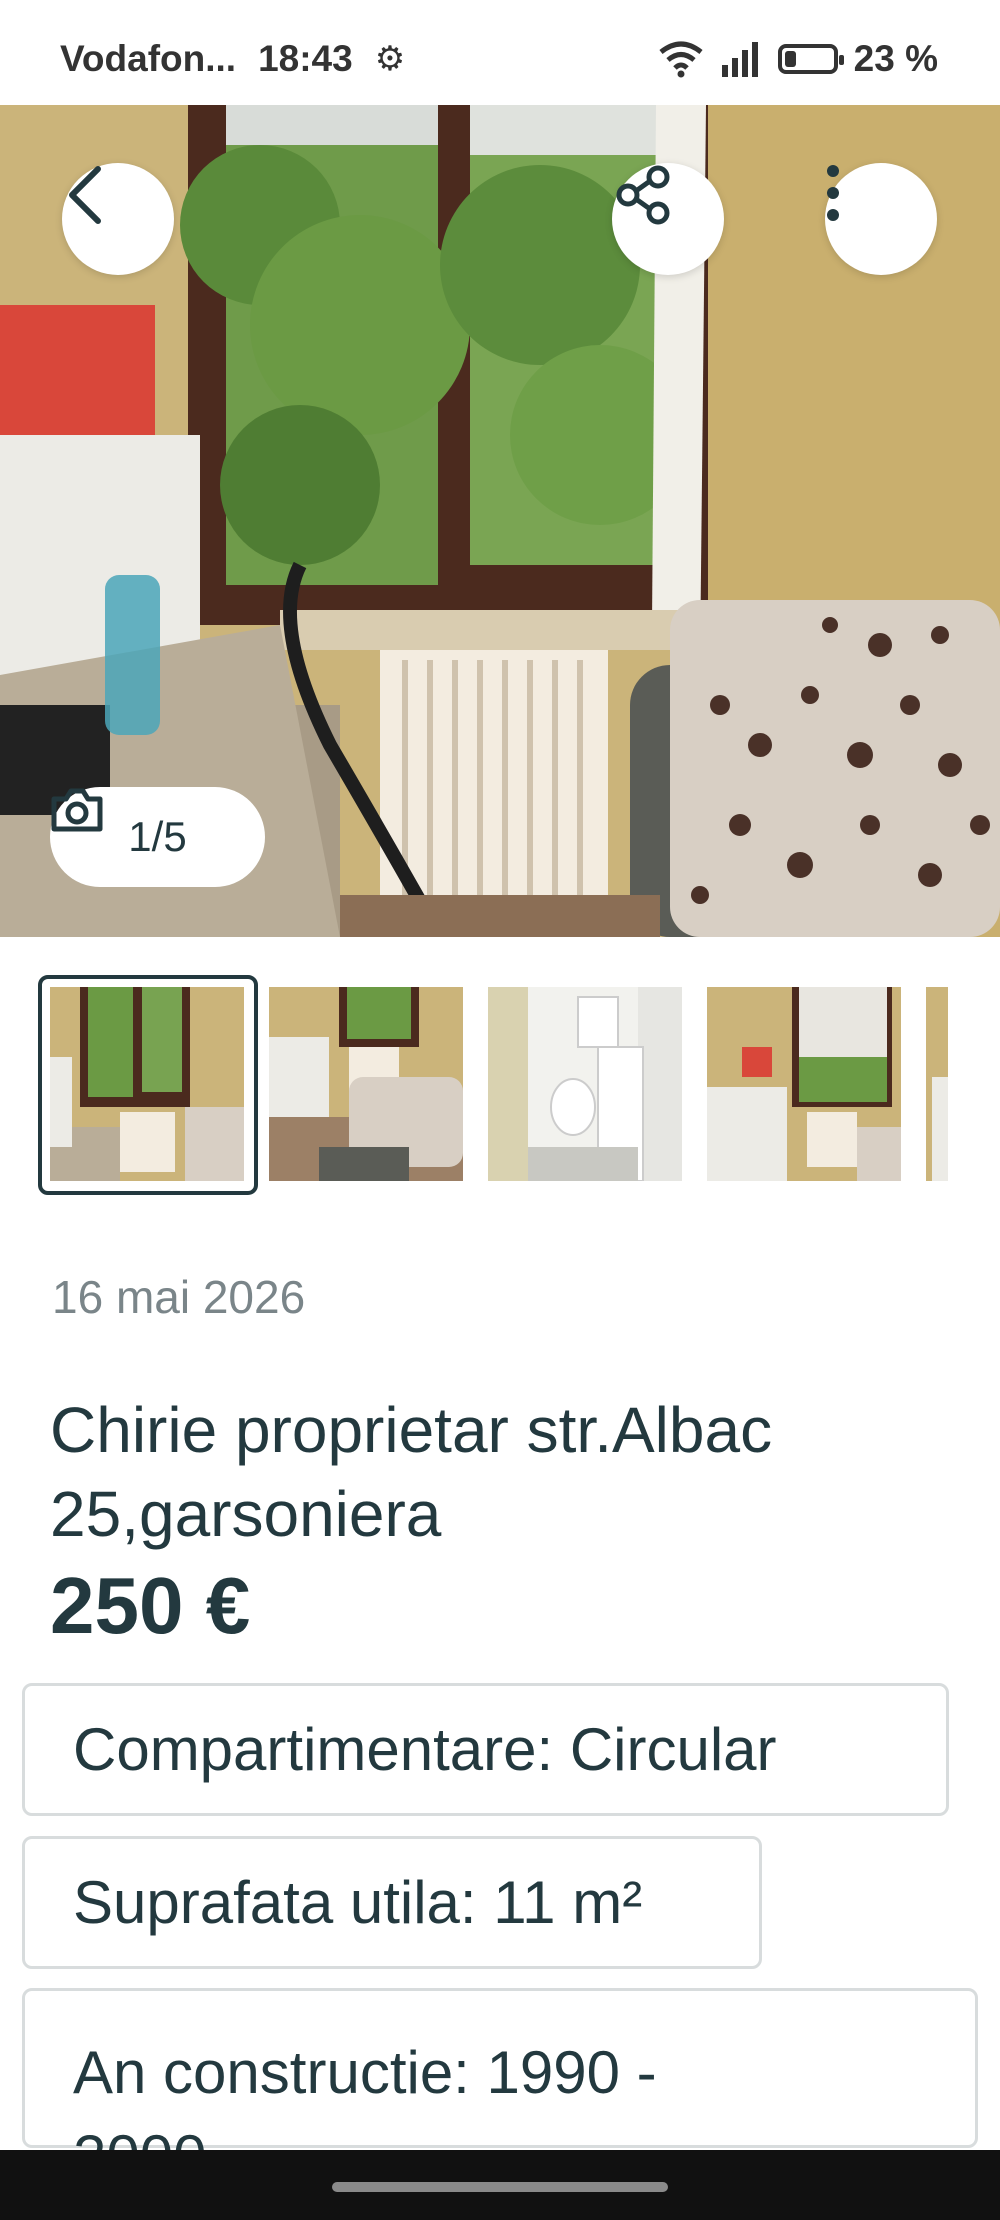 This screenshot has width=1000, height=2220. Describe the element at coordinates (118, 219) in the screenshot. I see `back-button` at that location.